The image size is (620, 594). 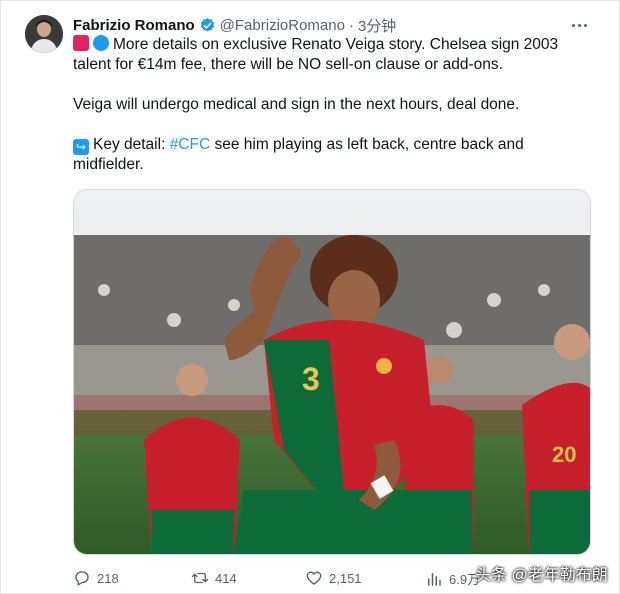 What do you see at coordinates (377, 25) in the screenshot?
I see `tweet-time: 3分钟` at bounding box center [377, 25].